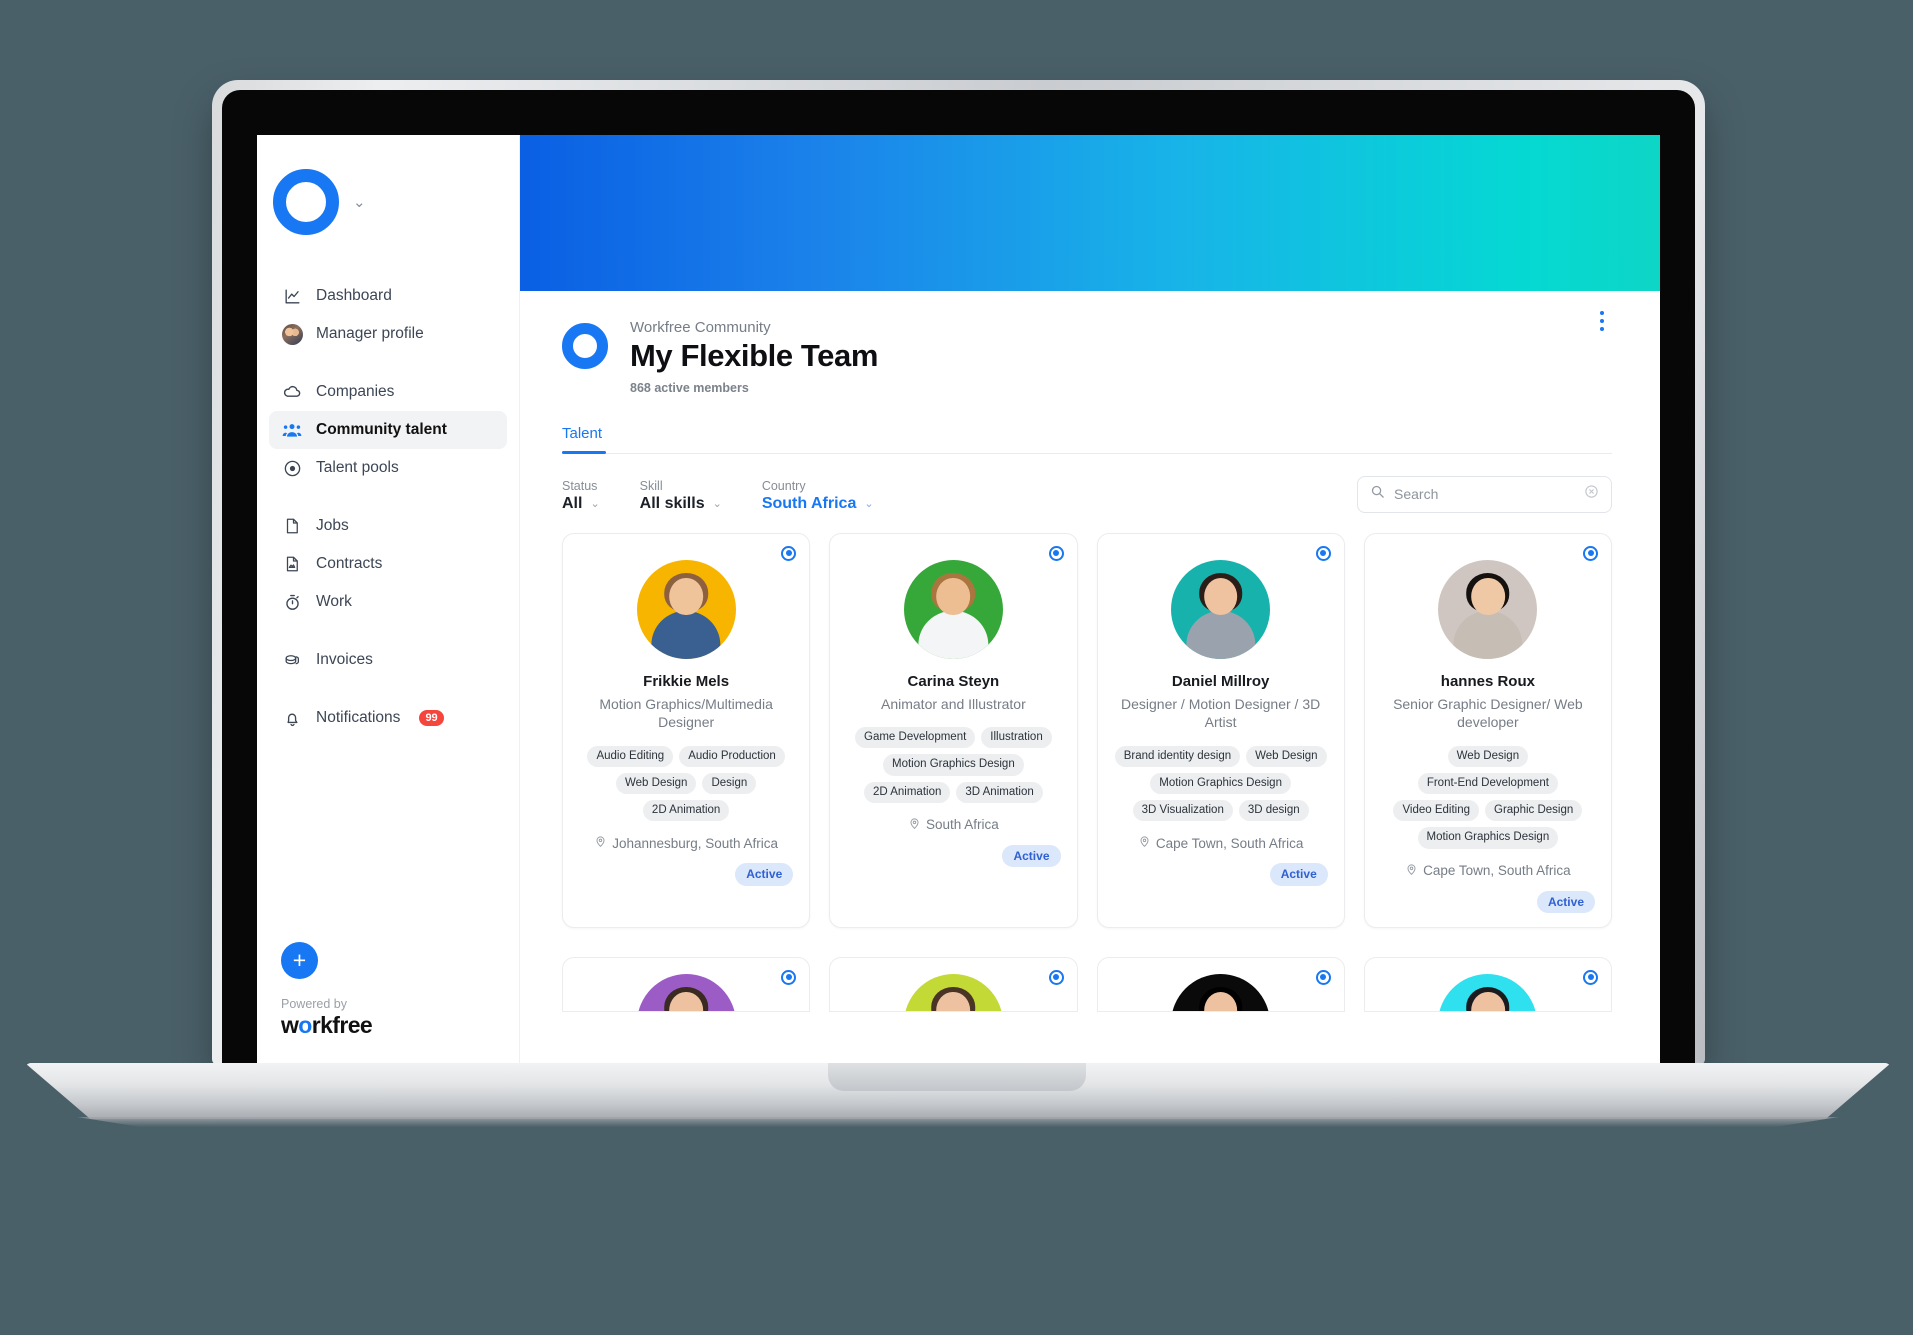 The width and height of the screenshot is (1913, 1335). Describe the element at coordinates (1487, 783) in the screenshot. I see `skill-tag: Front-End Development` at that location.